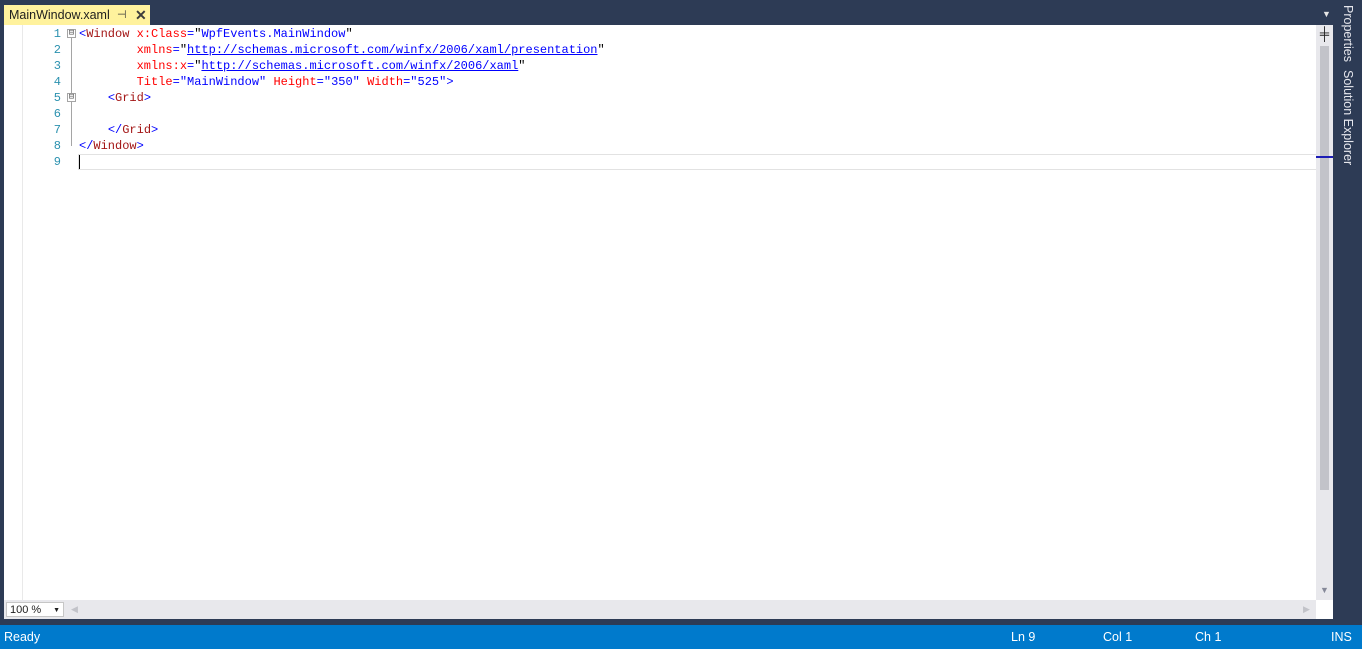  I want to click on tab-dropdown-icon: ▼, so click(1326, 14).